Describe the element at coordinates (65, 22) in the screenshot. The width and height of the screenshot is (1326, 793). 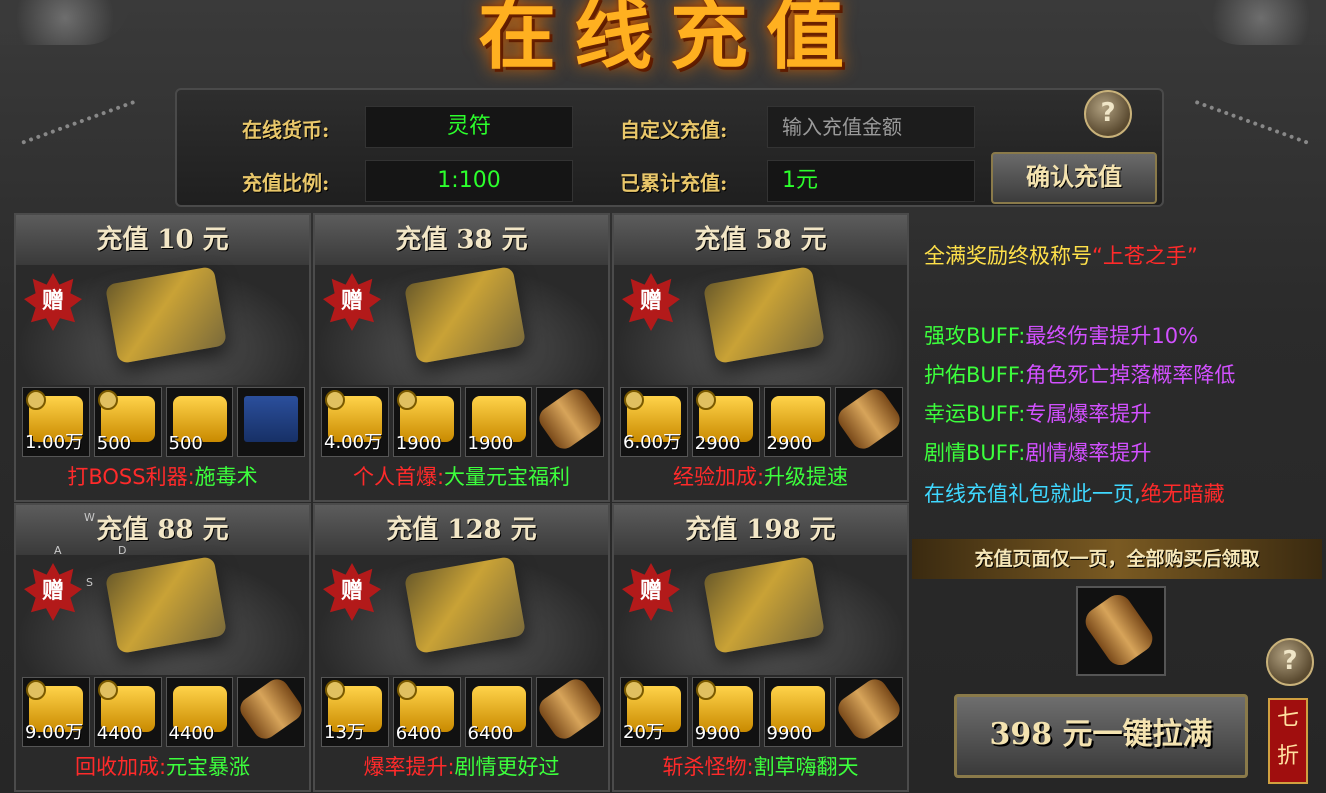
I see `dragon-ornament-left` at that location.